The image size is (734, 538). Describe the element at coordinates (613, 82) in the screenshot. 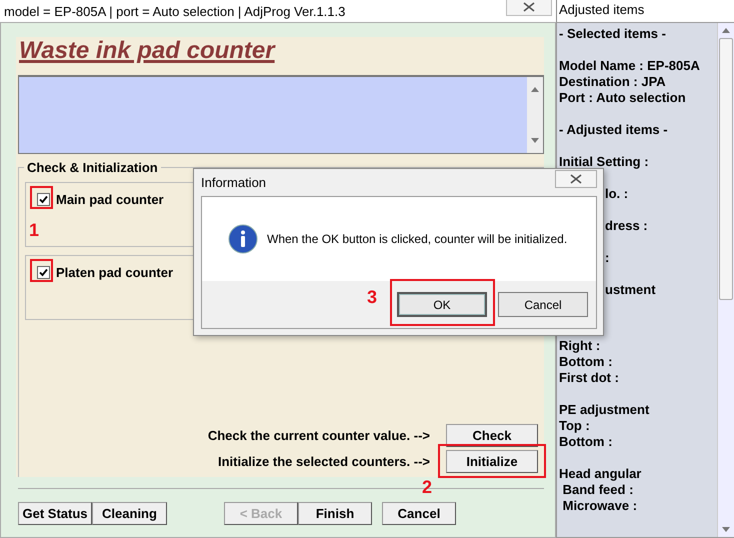

I see `item-line: Destination : JPA` at that location.